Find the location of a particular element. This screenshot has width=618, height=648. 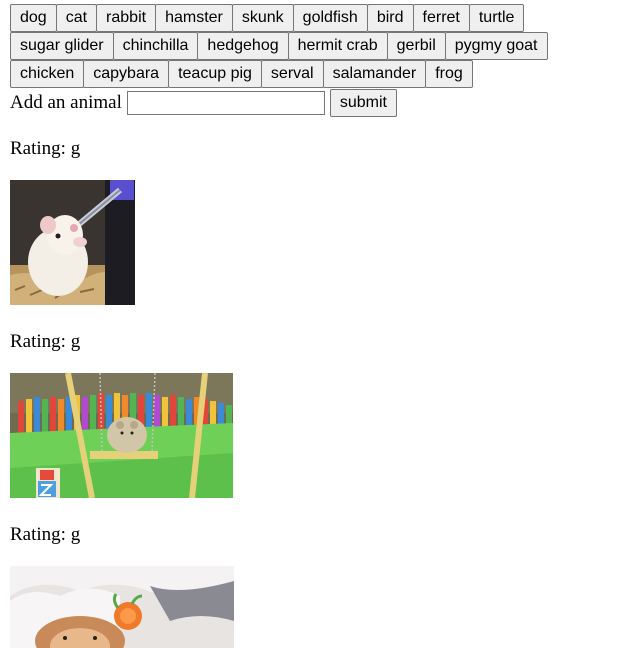

add-animal-label: Add an animal is located at coordinates (66, 102).